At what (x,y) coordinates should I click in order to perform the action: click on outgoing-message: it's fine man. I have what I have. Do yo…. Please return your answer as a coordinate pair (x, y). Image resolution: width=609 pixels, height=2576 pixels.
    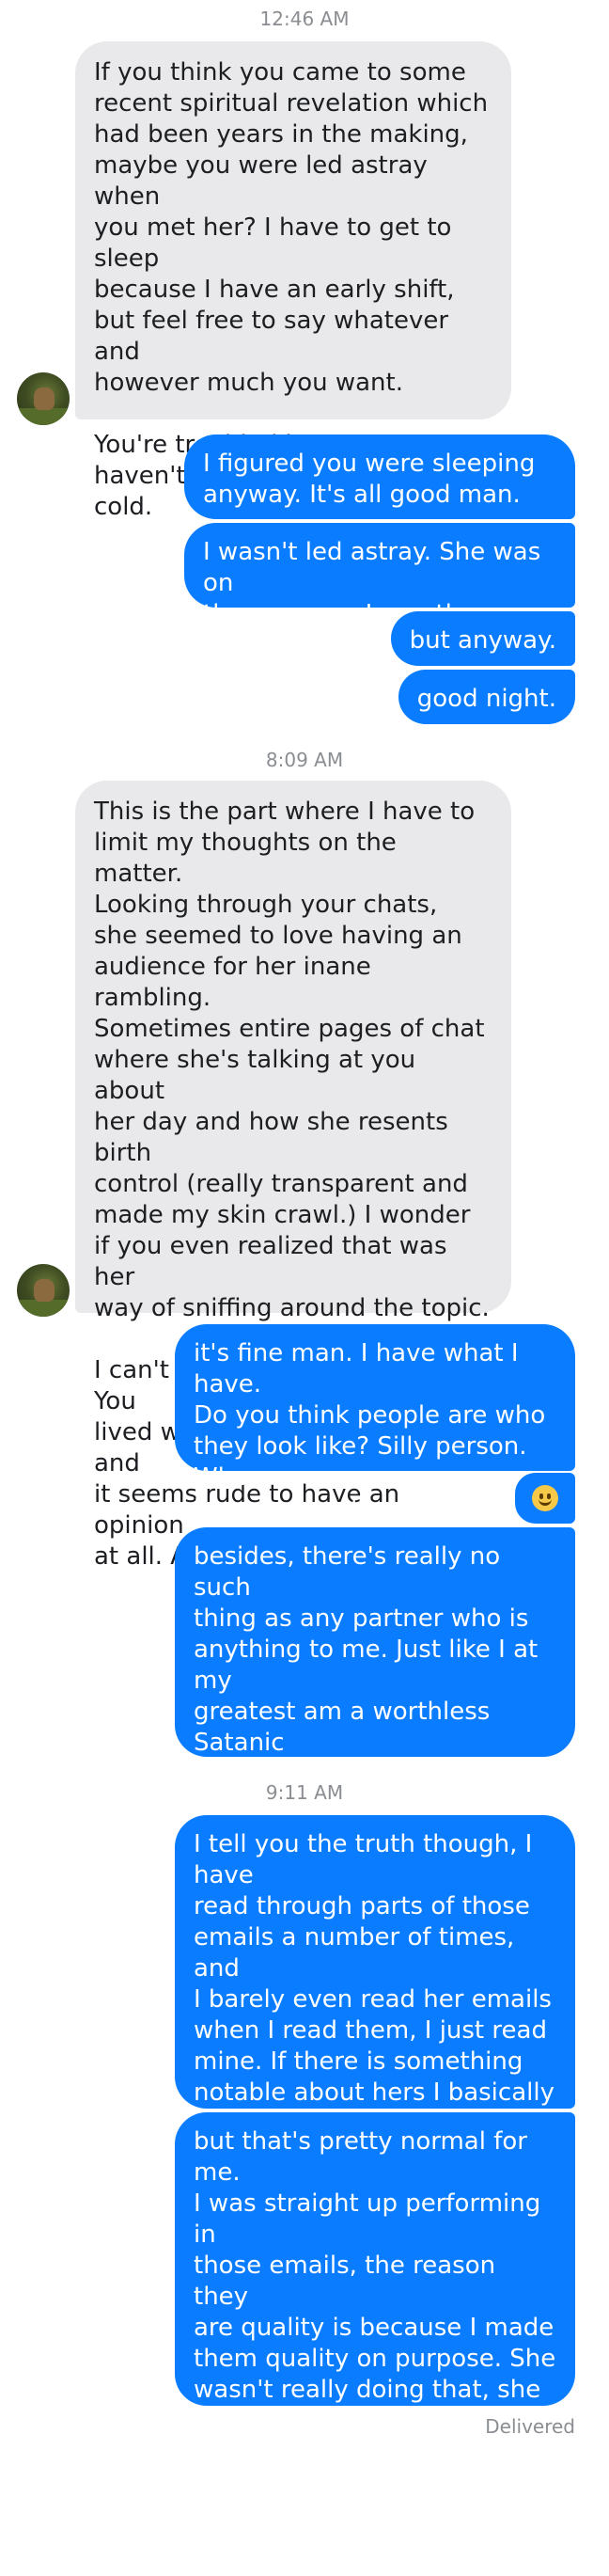
    Looking at the image, I should click on (375, 1423).